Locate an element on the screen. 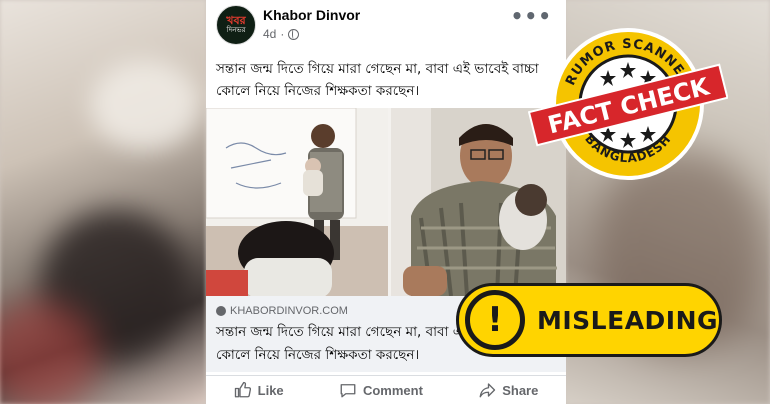 This screenshot has width=770, height=404. like-button: Like is located at coordinates (259, 390).